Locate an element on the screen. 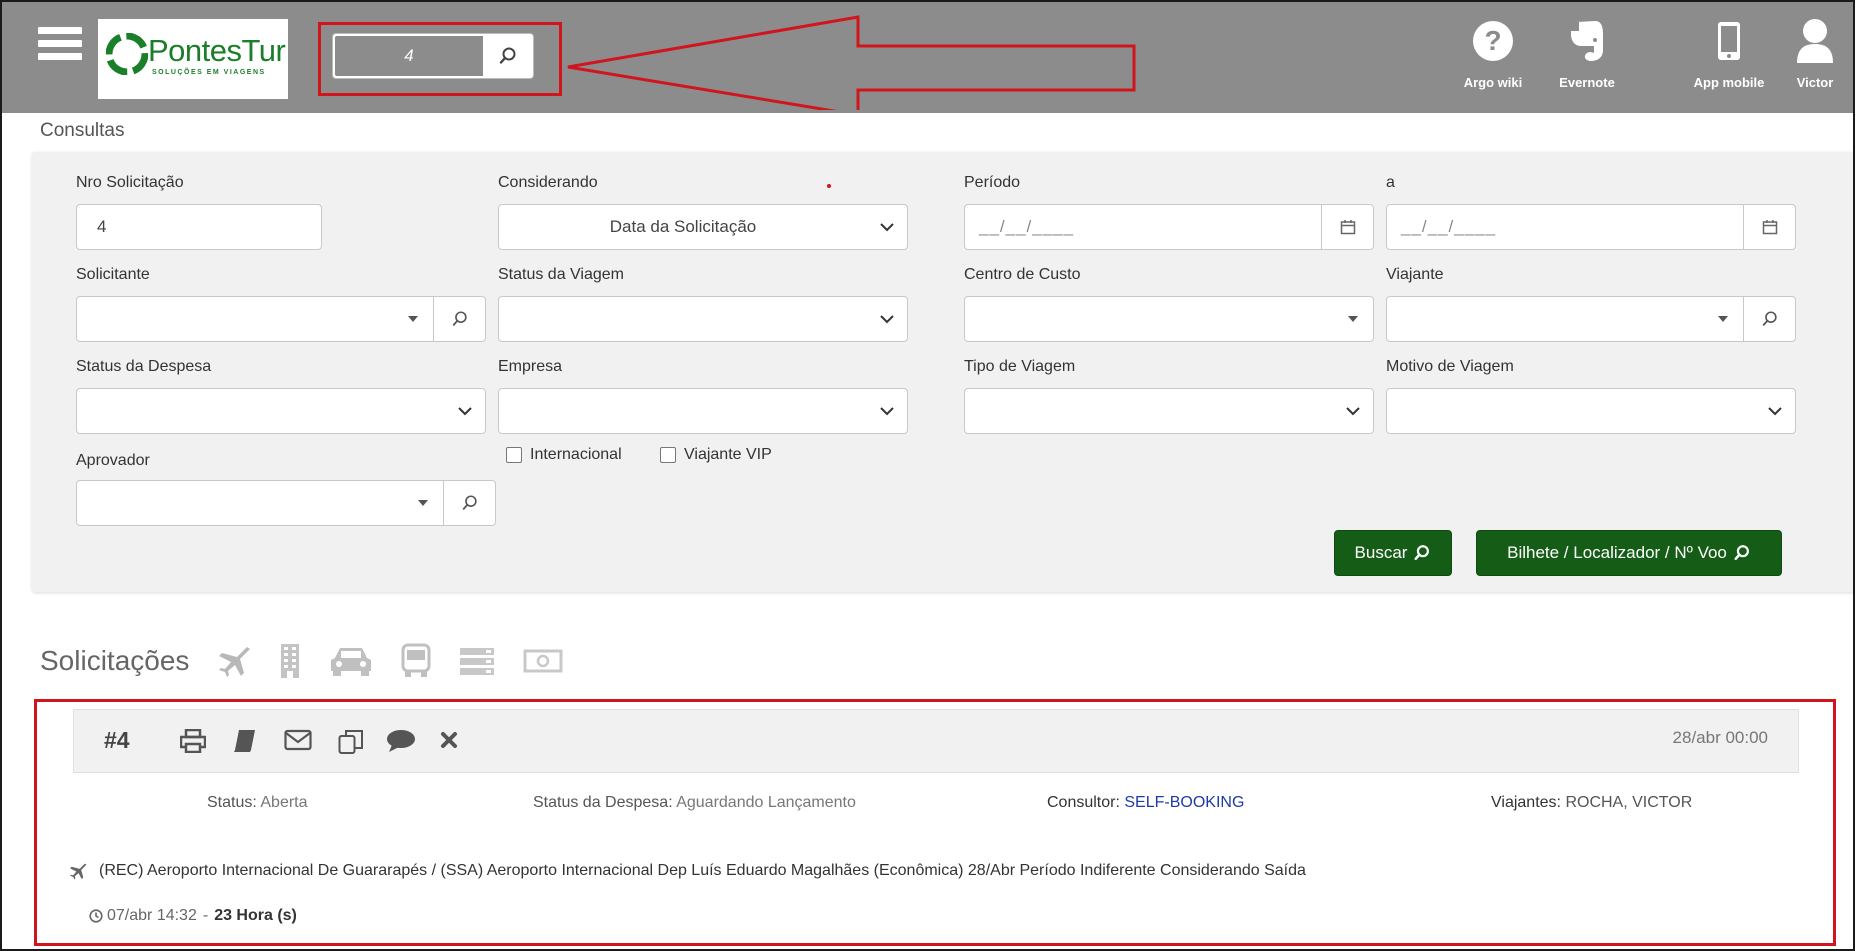 Image resolution: width=1855 pixels, height=951 pixels. viajante-select is located at coordinates (1591, 319).